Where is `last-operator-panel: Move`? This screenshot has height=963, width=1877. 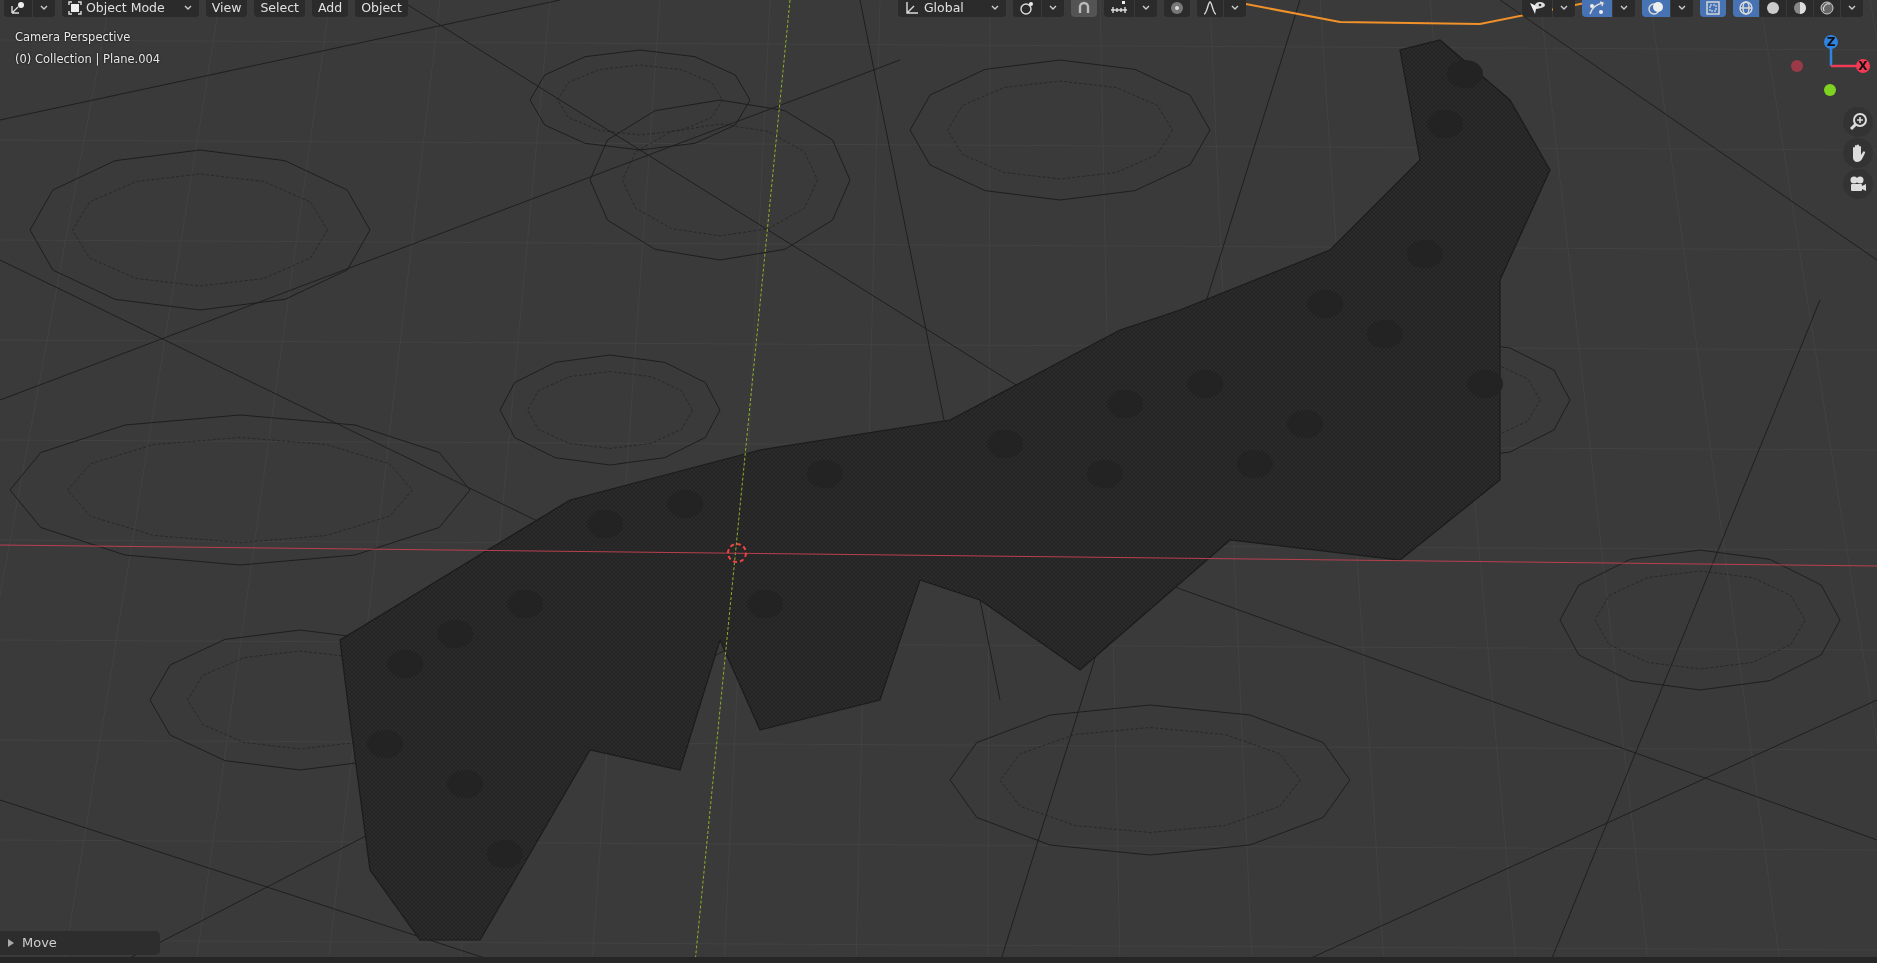
last-operator-panel: Move is located at coordinates (80, 943).